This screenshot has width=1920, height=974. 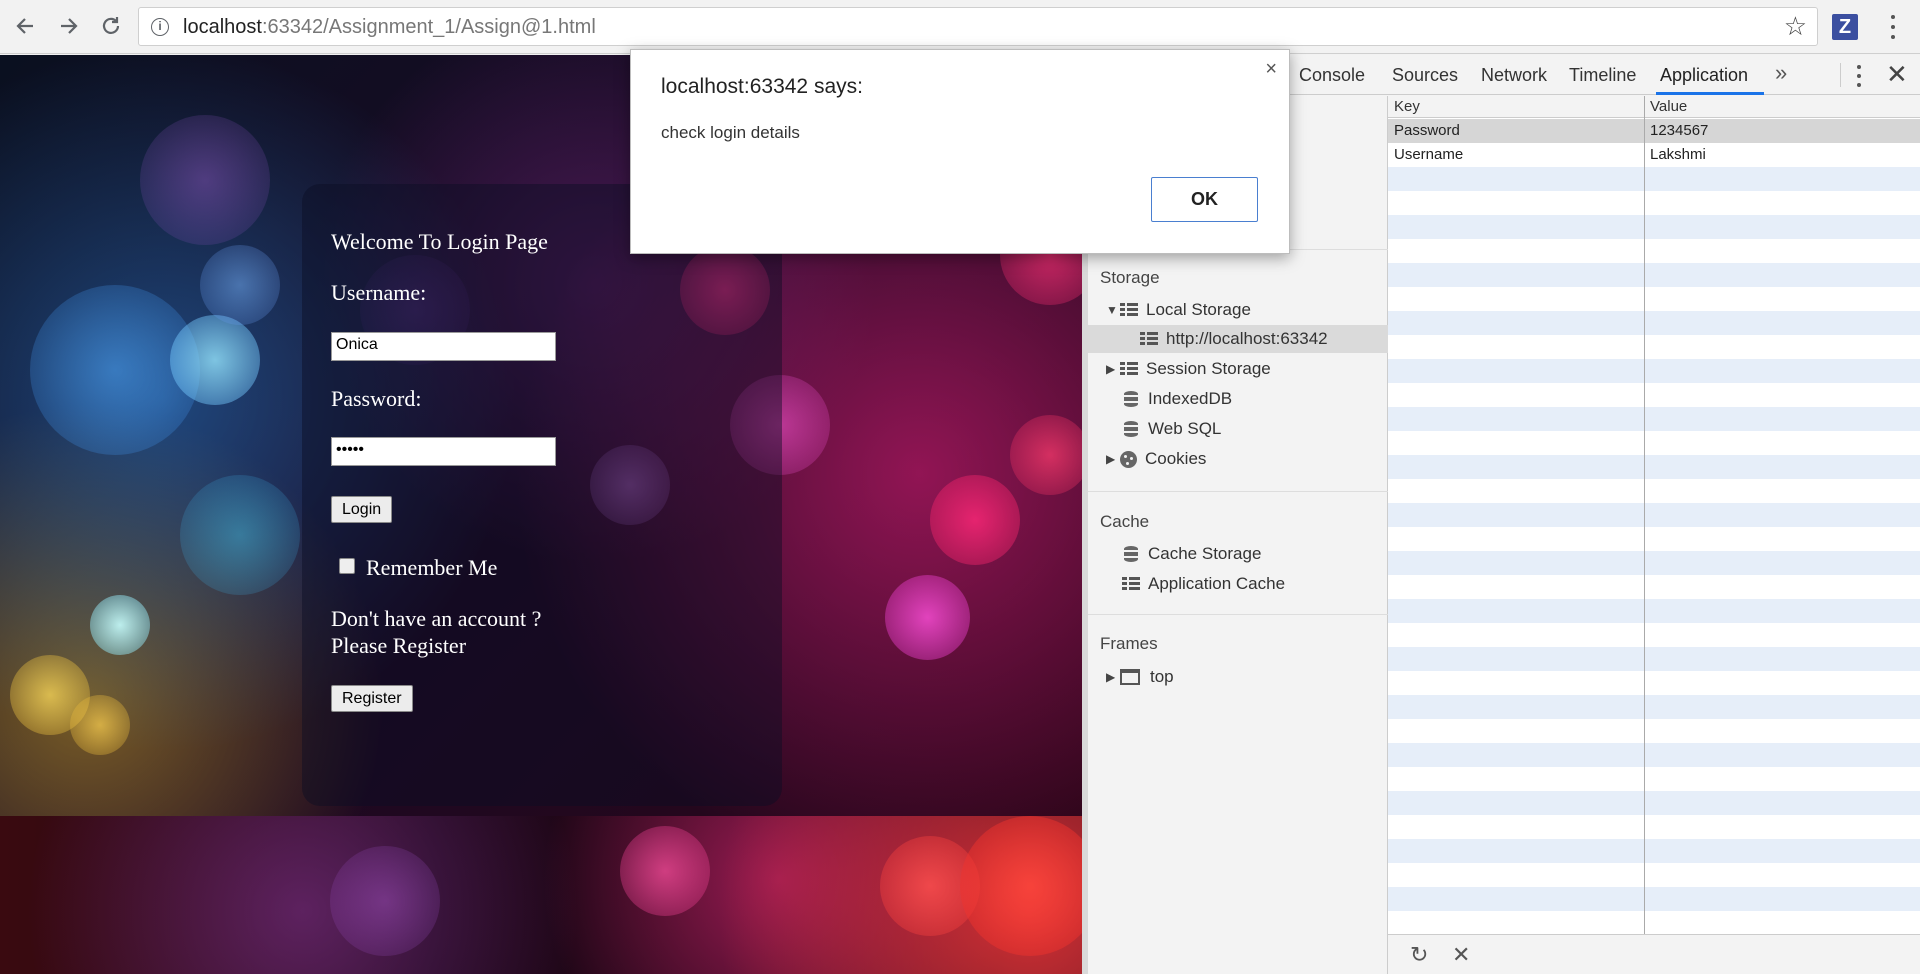 I want to click on sidebar-divider, so click(x=1238, y=491).